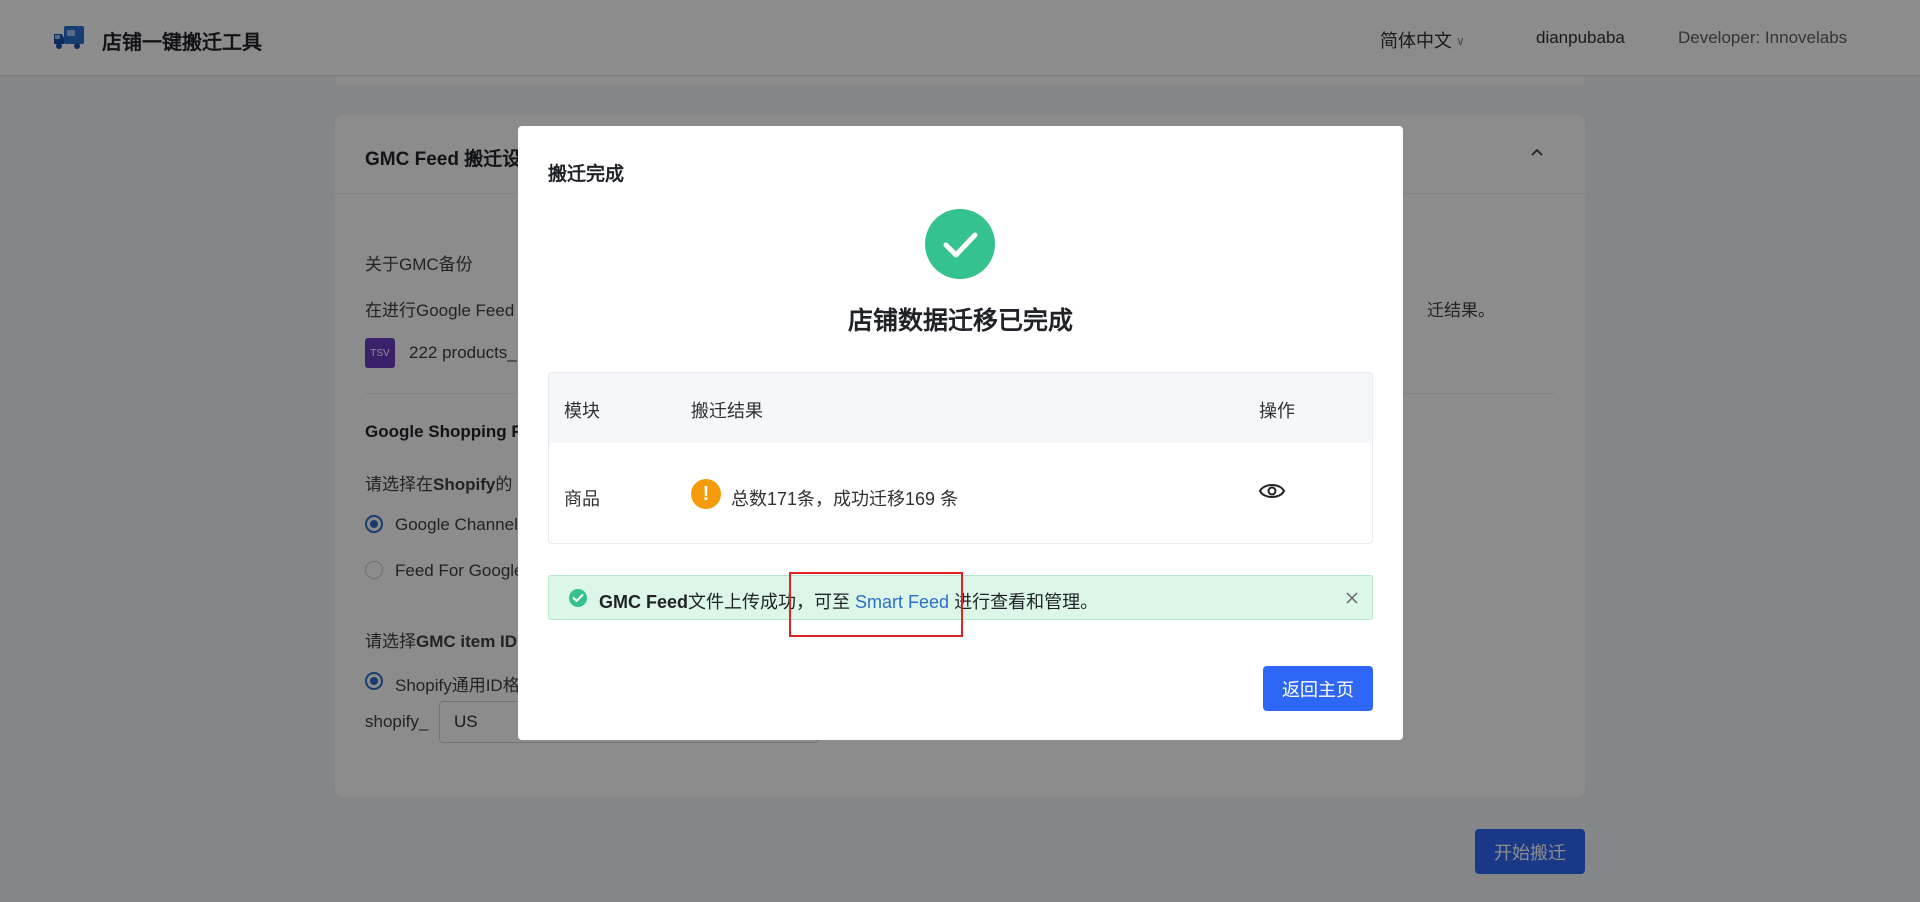  Describe the element at coordinates (845, 499) in the screenshot. I see `row-result: 总数171条，成功迁移169 条` at that location.